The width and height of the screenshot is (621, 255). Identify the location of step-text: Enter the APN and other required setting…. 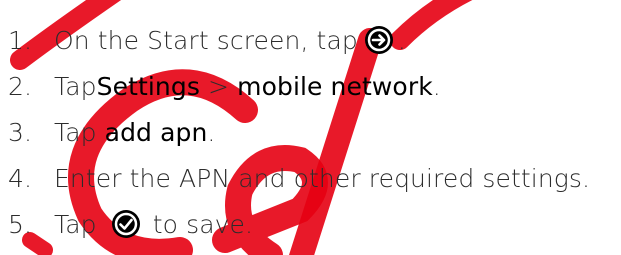
(322, 178).